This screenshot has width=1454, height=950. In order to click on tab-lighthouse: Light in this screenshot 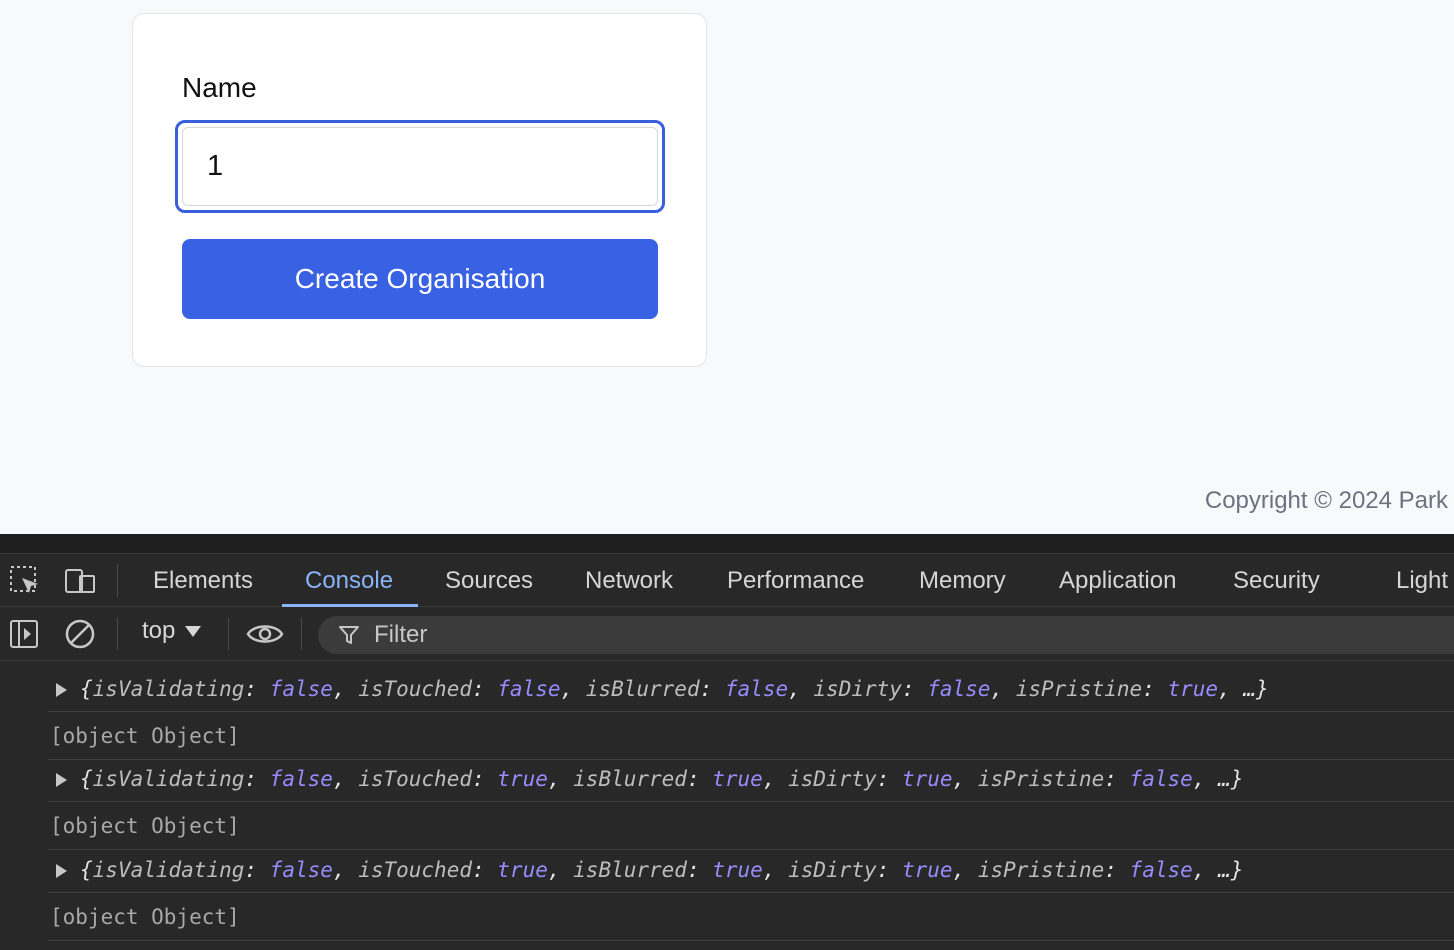, I will do `click(1422, 580)`.